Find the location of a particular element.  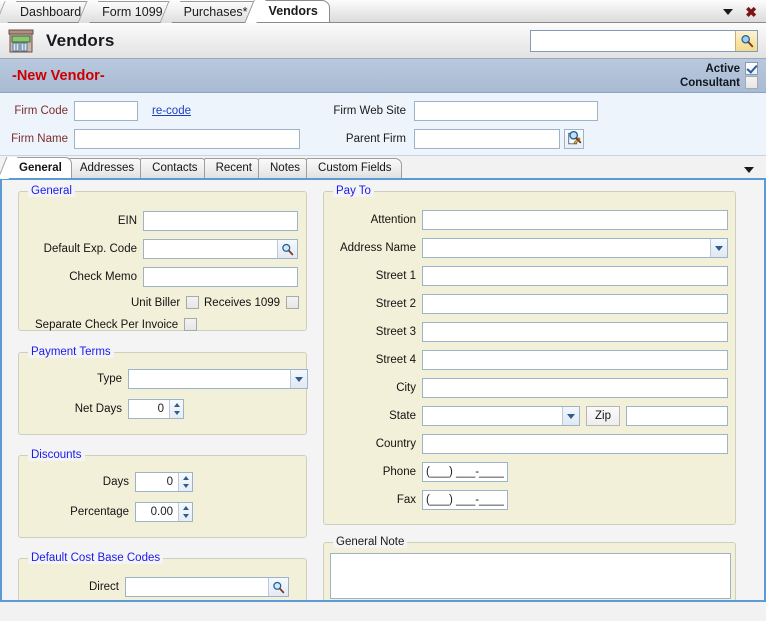

tab-recent: Recent is located at coordinates (232, 168).